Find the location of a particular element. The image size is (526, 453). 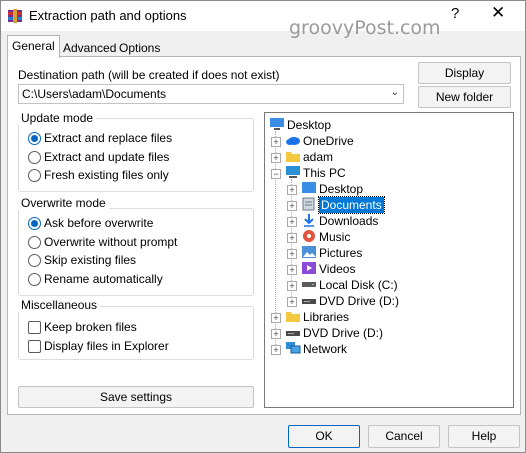

tree-node-network: + Network is located at coordinates (385, 349).